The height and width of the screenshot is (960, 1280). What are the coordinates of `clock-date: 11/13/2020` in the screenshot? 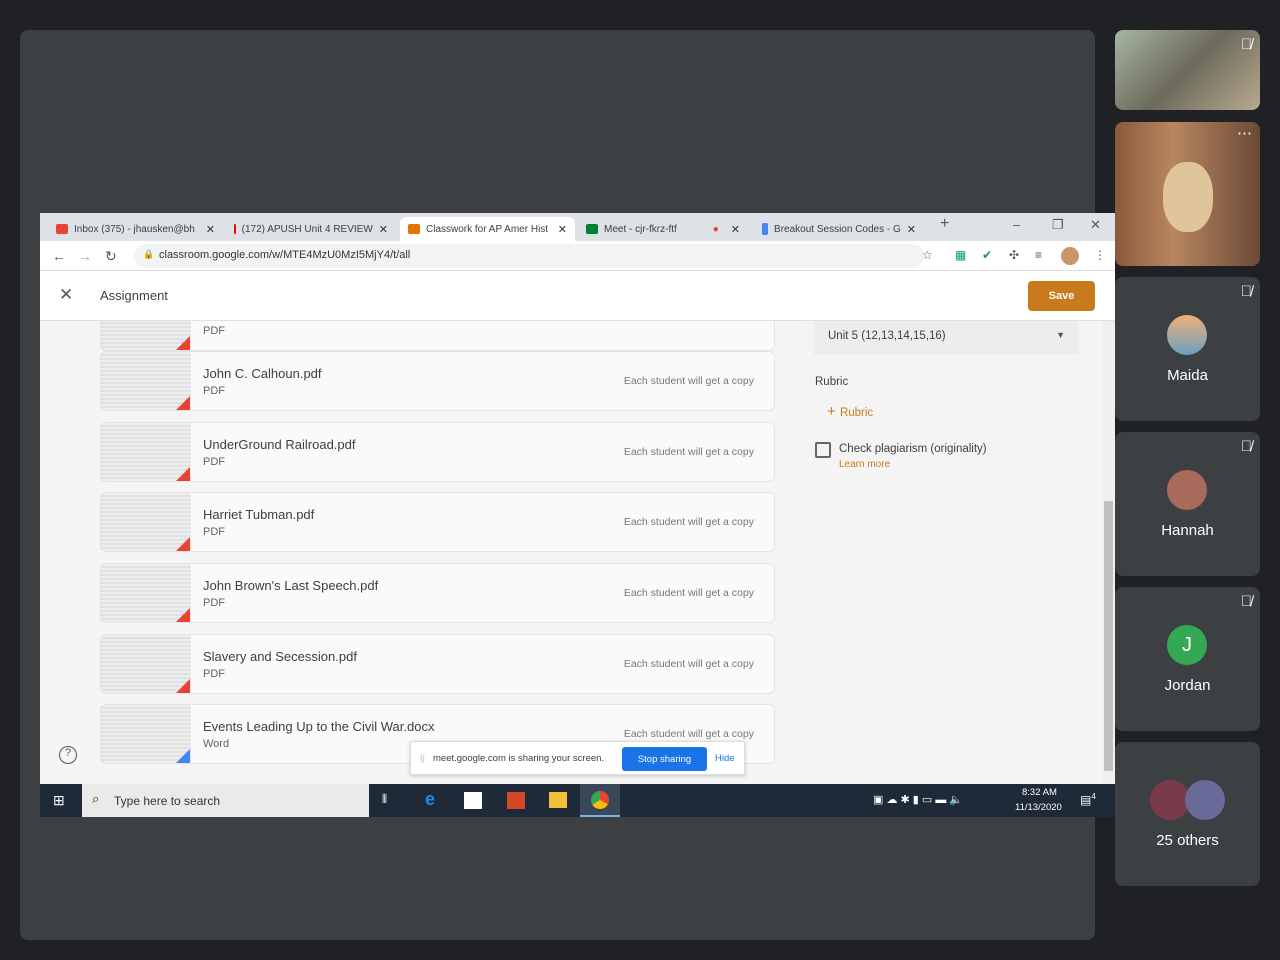 It's located at (1038, 807).